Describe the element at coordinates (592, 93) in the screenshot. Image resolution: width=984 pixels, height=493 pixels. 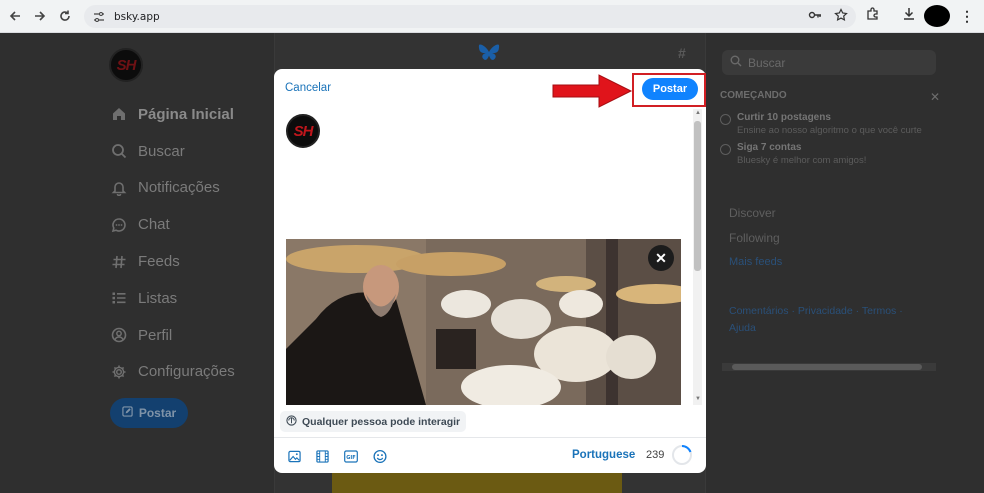
I see `annotation-arrow-icon` at that location.